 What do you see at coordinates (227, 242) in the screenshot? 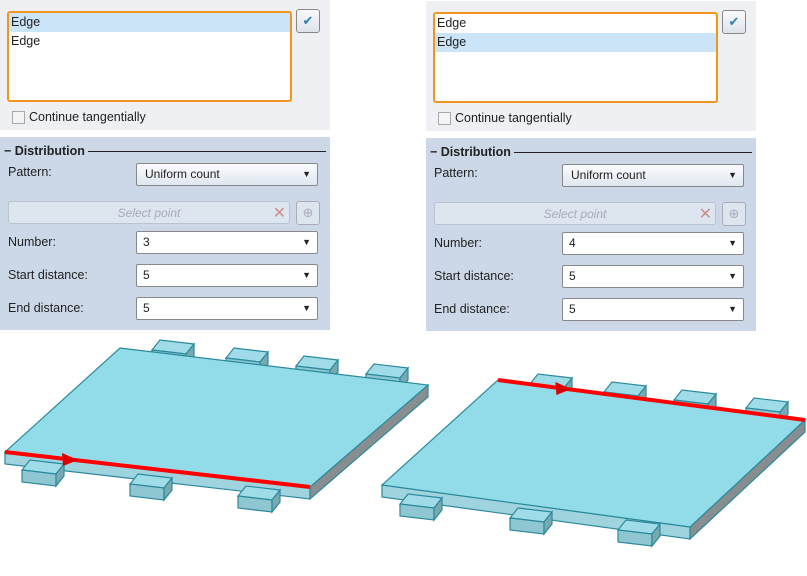
I see `number-dropdown: 3 ▼` at bounding box center [227, 242].